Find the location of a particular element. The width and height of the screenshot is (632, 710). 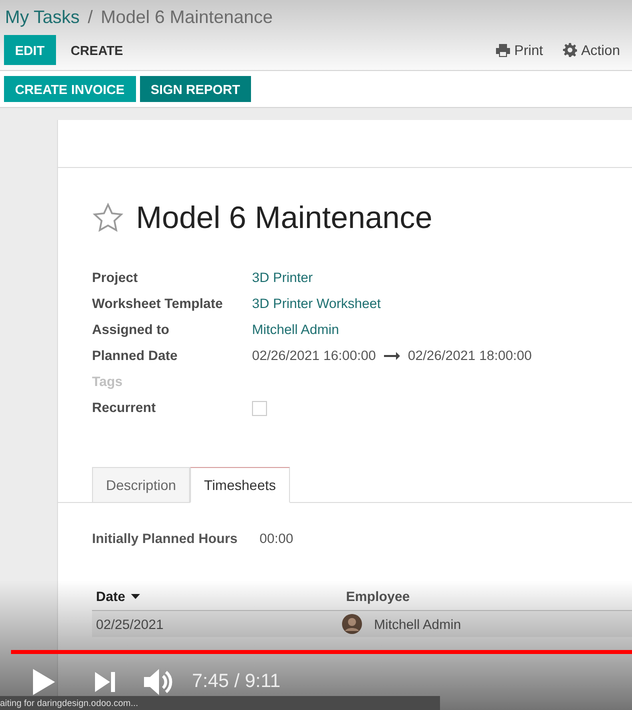

table-cell-text: Mitchell Admin is located at coordinates (417, 624).